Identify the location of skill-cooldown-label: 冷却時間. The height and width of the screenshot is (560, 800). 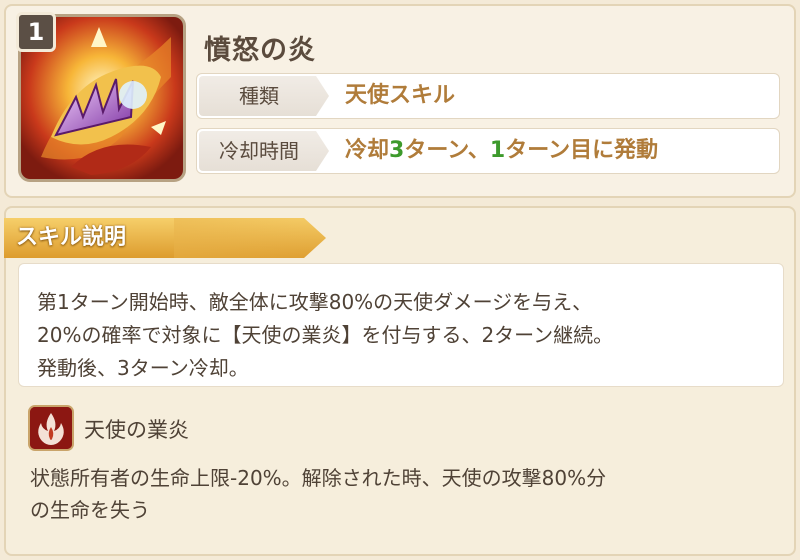
(264, 151).